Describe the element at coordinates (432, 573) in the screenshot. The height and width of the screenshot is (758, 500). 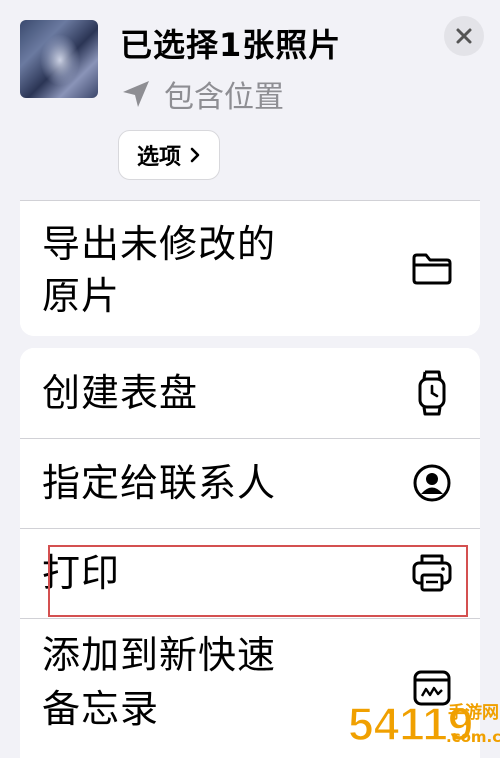
I see `printer-icon` at that location.